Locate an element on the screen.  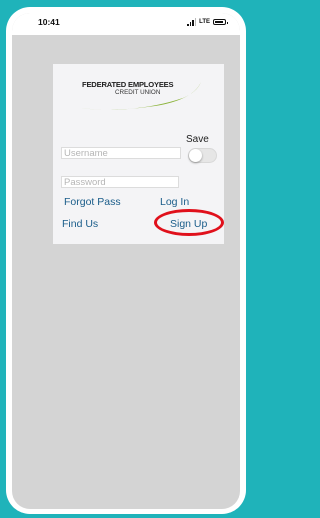
logo-text-line1: FEDERATED EMPLOYEES is located at coordinates (128, 84).